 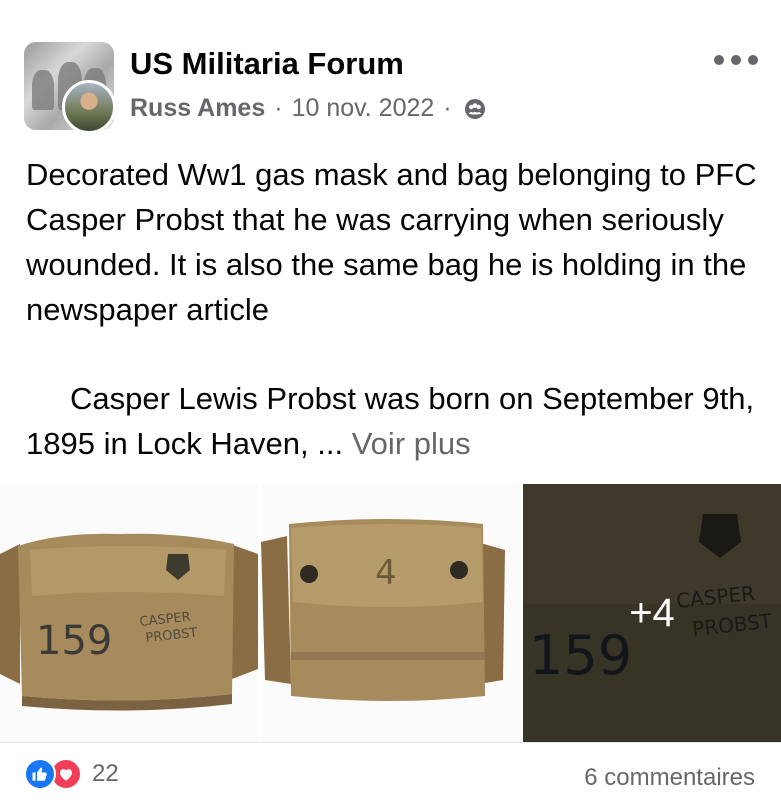 I want to click on author-avatar, so click(x=89, y=107).